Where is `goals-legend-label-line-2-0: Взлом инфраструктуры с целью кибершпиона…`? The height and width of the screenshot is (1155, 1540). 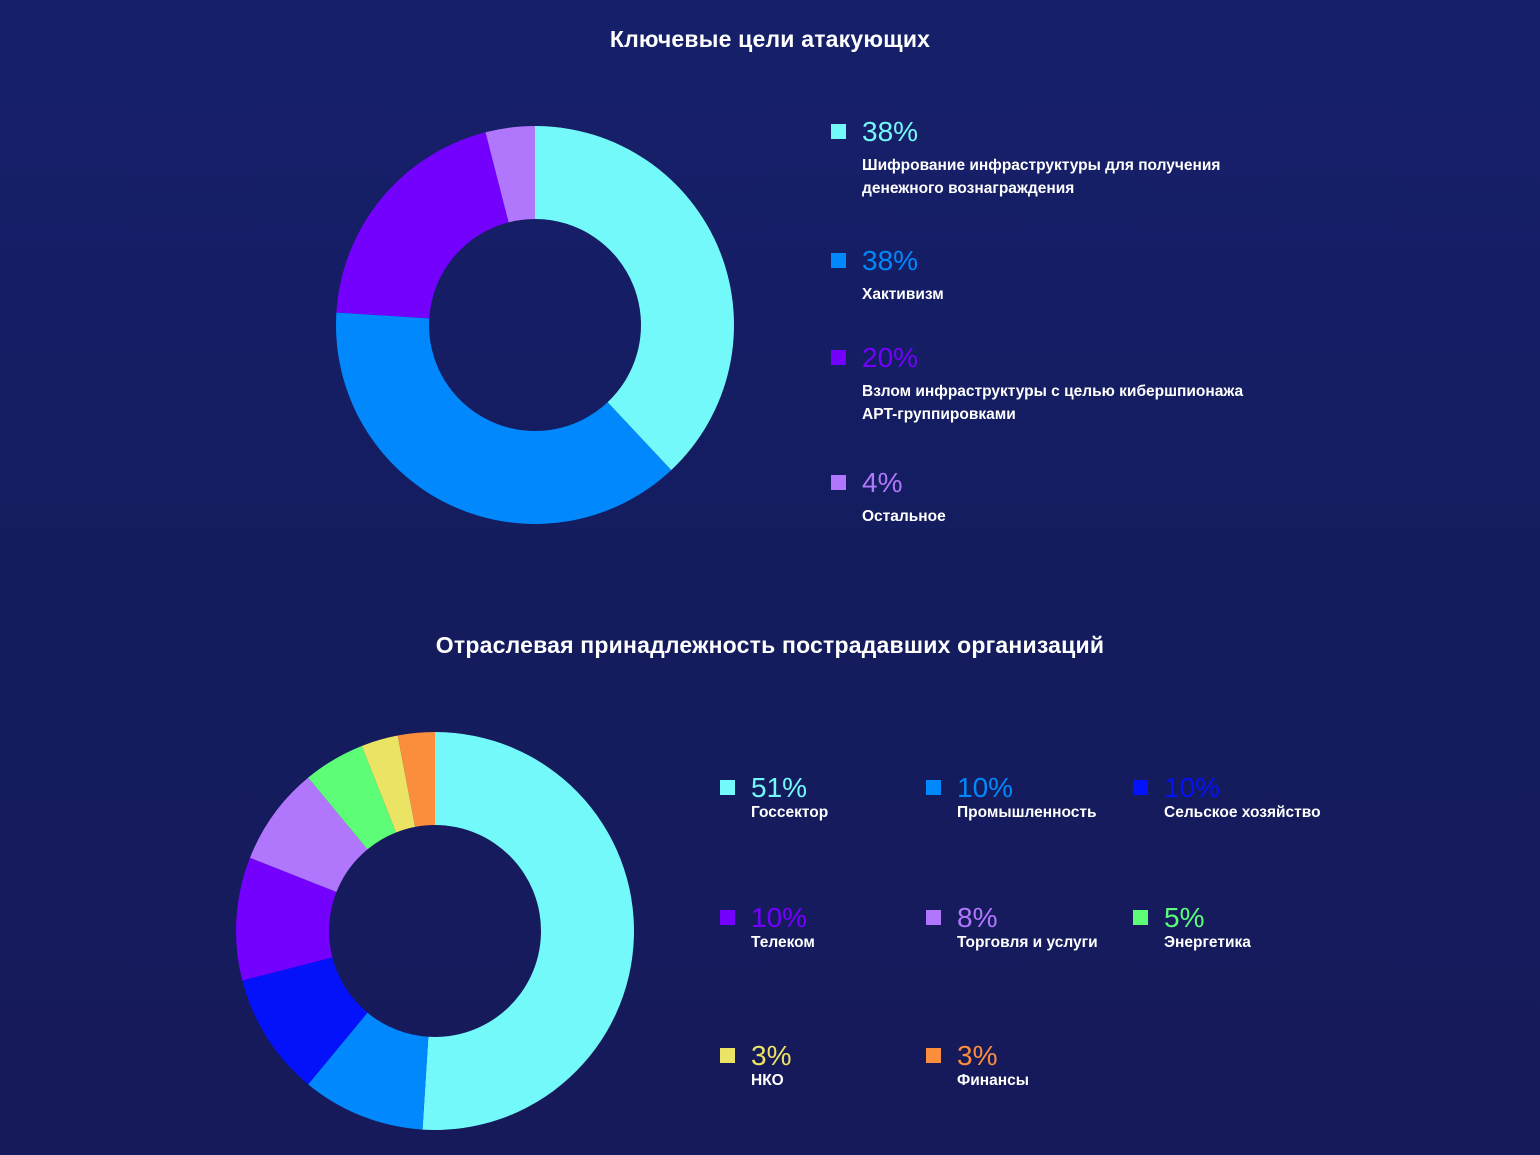
goals-legend-label-line-2-0: Взлом инфраструктуры с целью кибершпиона… is located at coordinates (1053, 391).